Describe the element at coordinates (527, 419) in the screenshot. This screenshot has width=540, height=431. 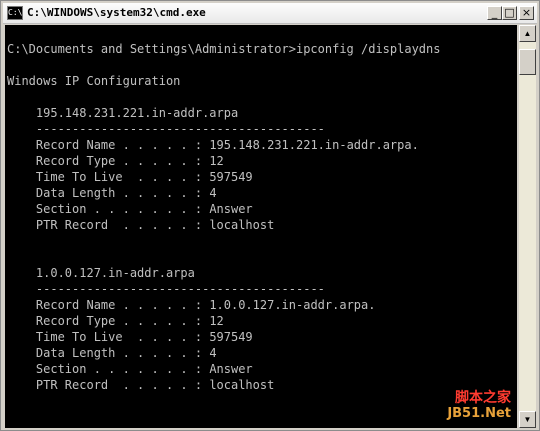
I see `scroll-down-button: ▼` at that location.